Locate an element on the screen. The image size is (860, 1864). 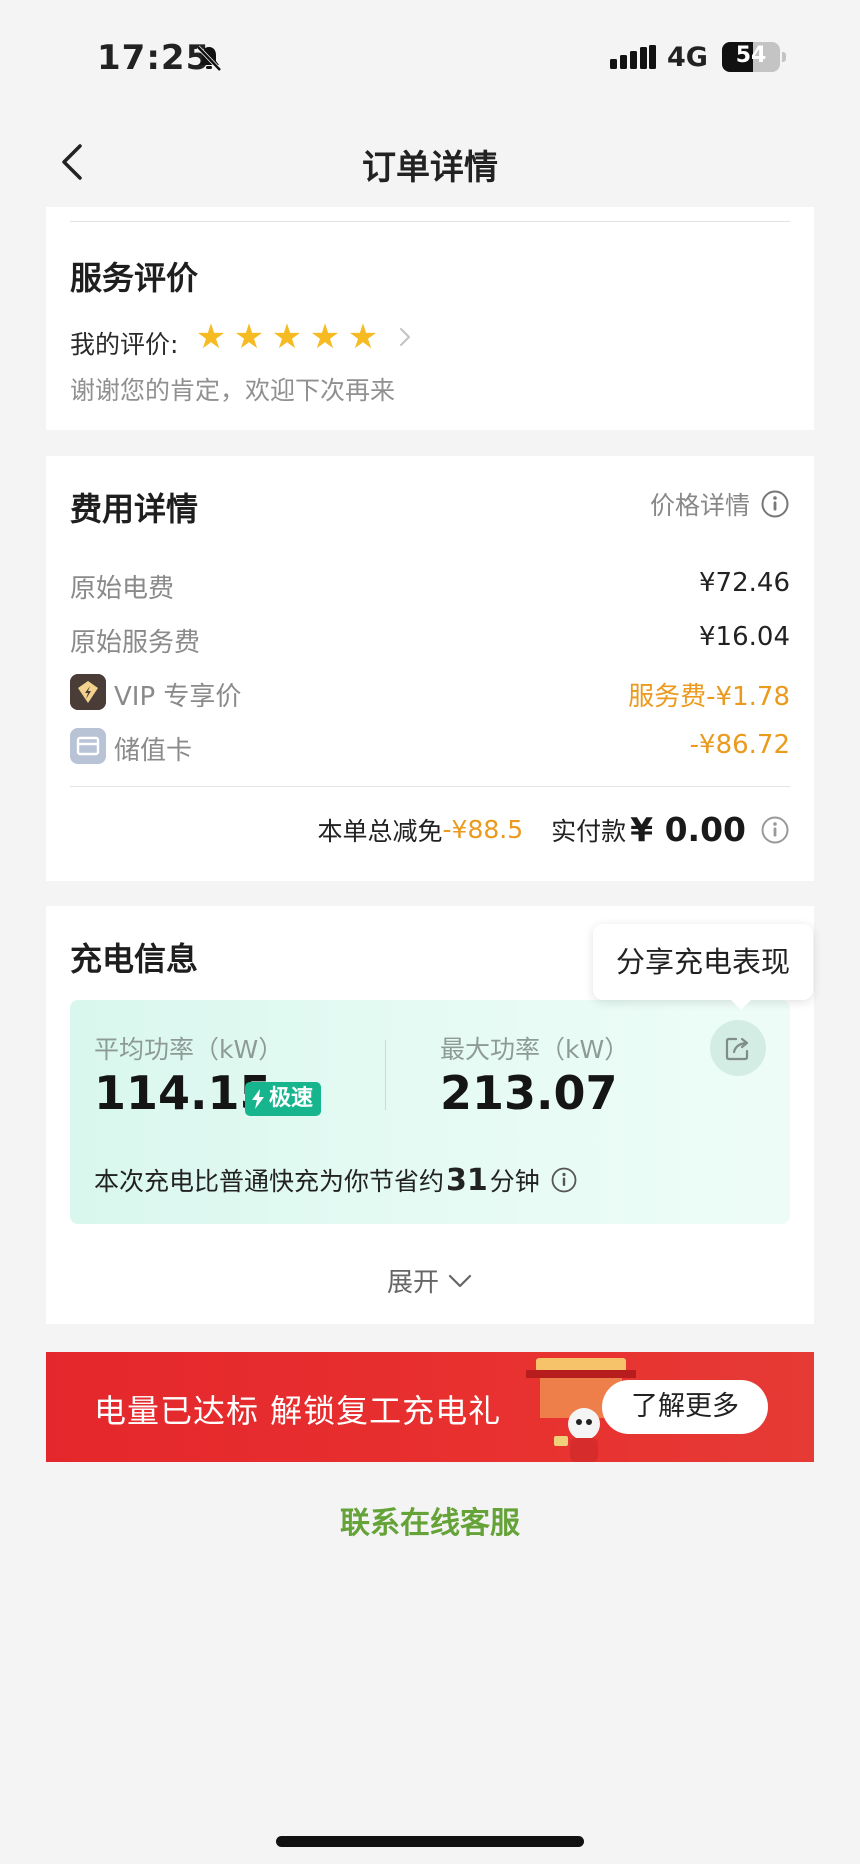
tooltip-arrow is located at coordinates (741, 1004).